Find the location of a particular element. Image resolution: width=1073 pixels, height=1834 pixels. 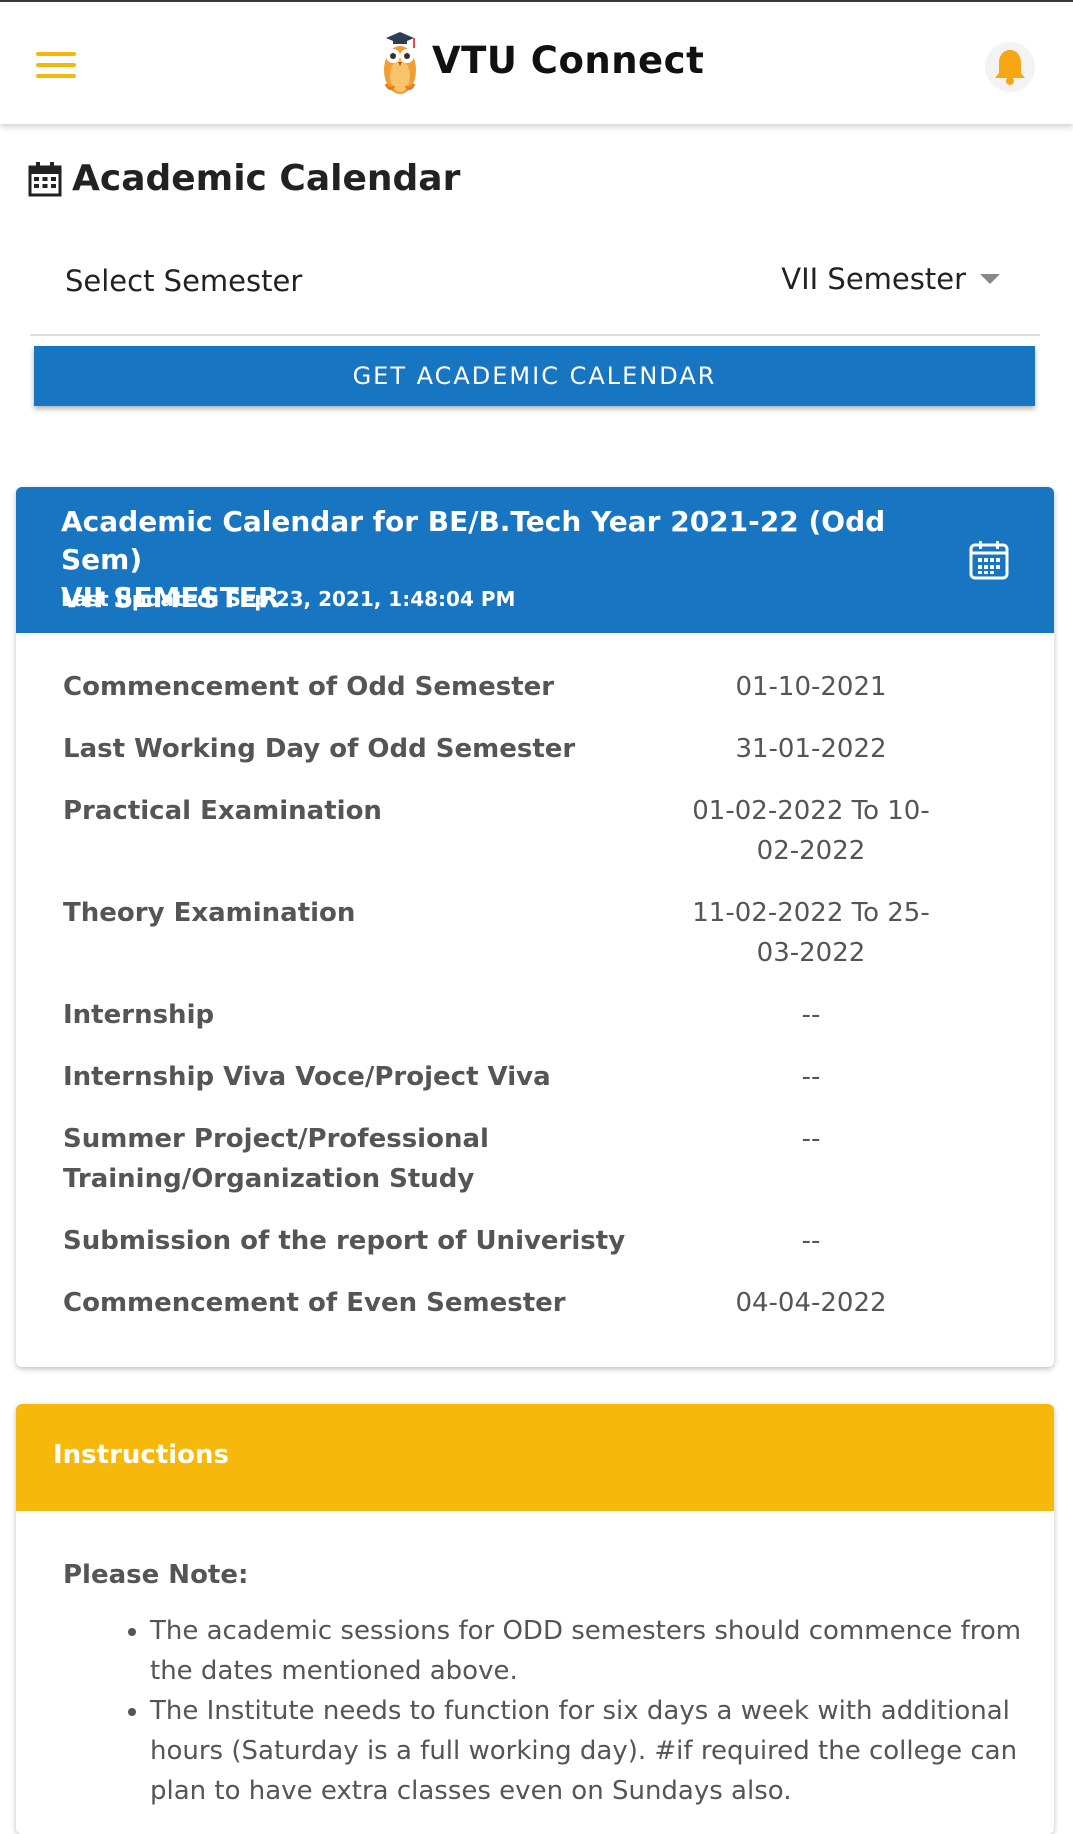

please-note-title: Please Note: is located at coordinates (156, 1575).